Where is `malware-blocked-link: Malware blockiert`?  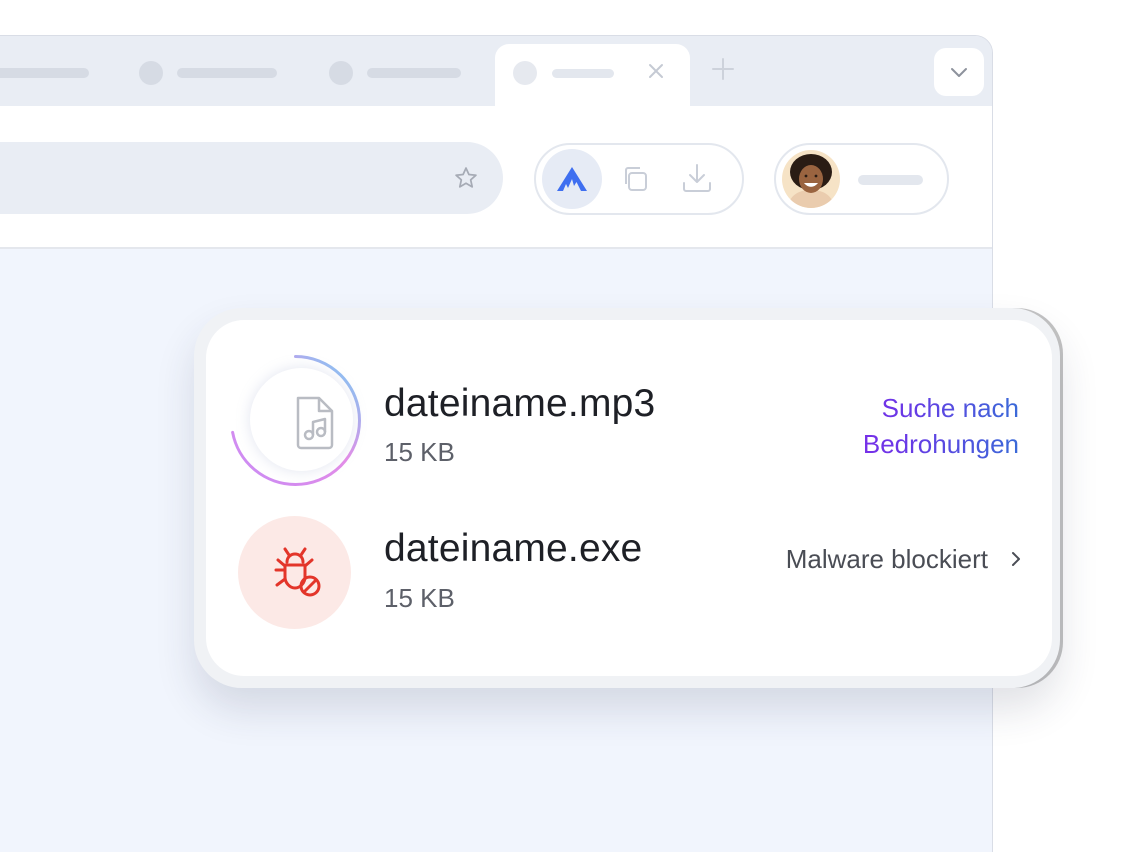
malware-blocked-link: Malware blockiert is located at coordinates (905, 559).